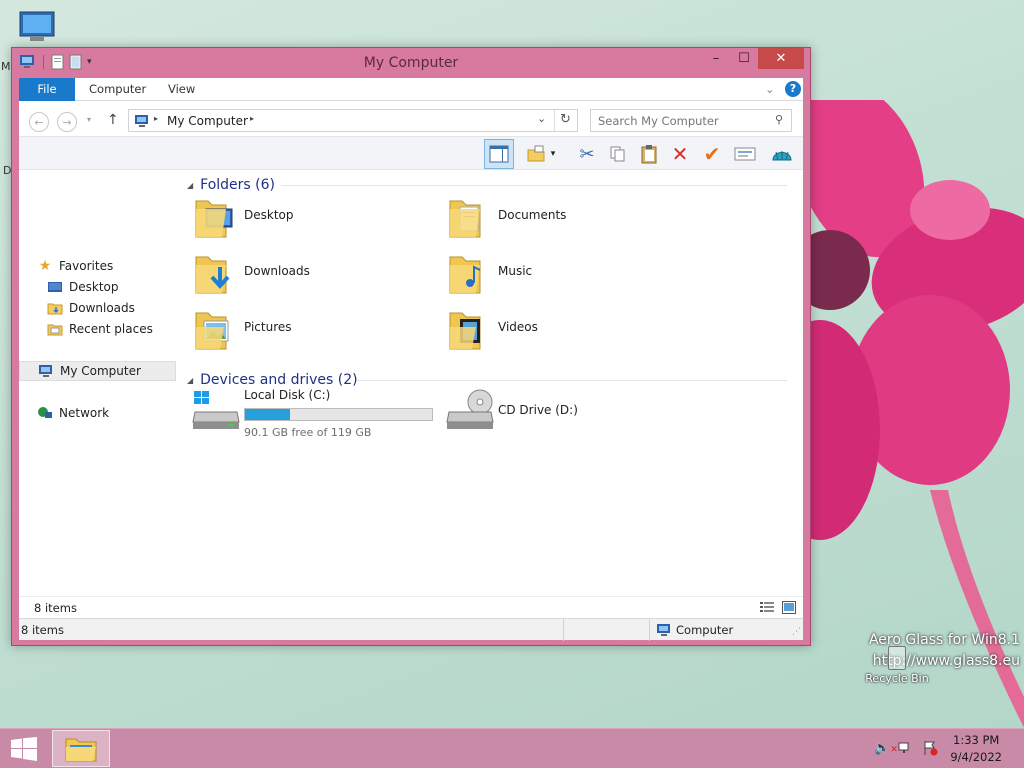  What do you see at coordinates (55, 287) in the screenshot?
I see `desktop-icon` at bounding box center [55, 287].